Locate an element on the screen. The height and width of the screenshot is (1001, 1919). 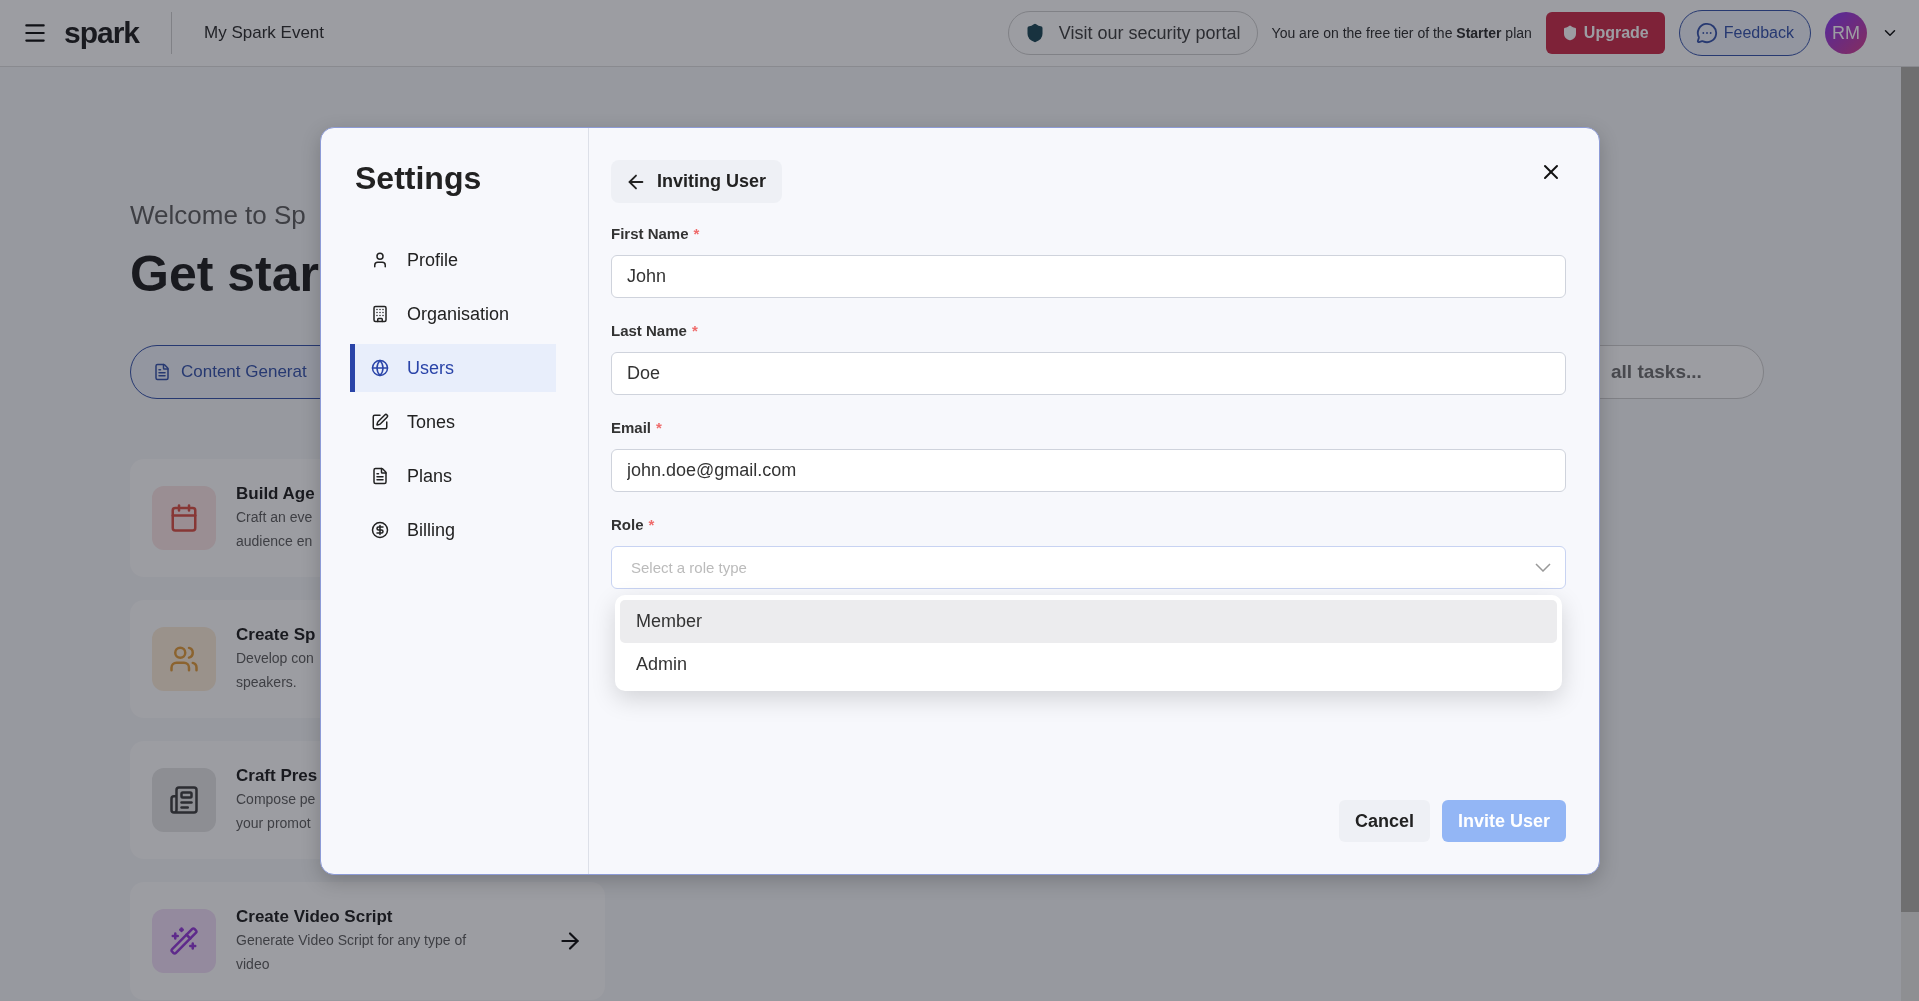
nav-item: Billing is located at coordinates (453, 530).